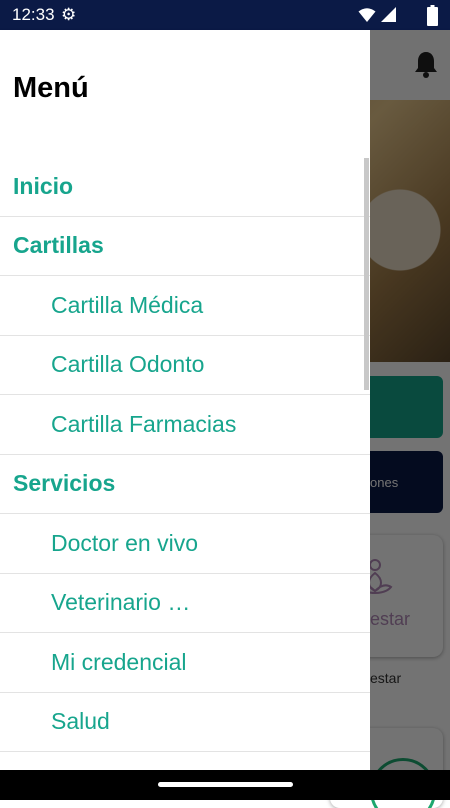 The image size is (450, 808). Describe the element at coordinates (185, 246) in the screenshot. I see `menu-item-cartillas: Cartillas` at that location.